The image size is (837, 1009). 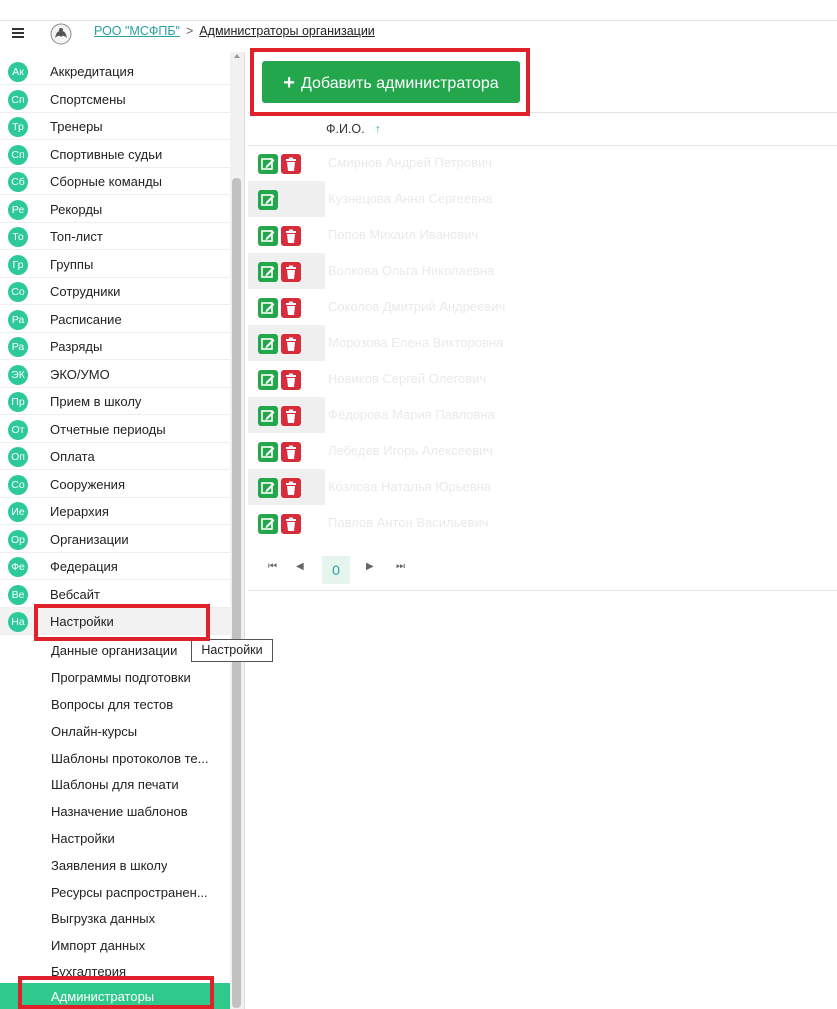 What do you see at coordinates (300, 566) in the screenshot?
I see `prev-page-icon: ◀` at bounding box center [300, 566].